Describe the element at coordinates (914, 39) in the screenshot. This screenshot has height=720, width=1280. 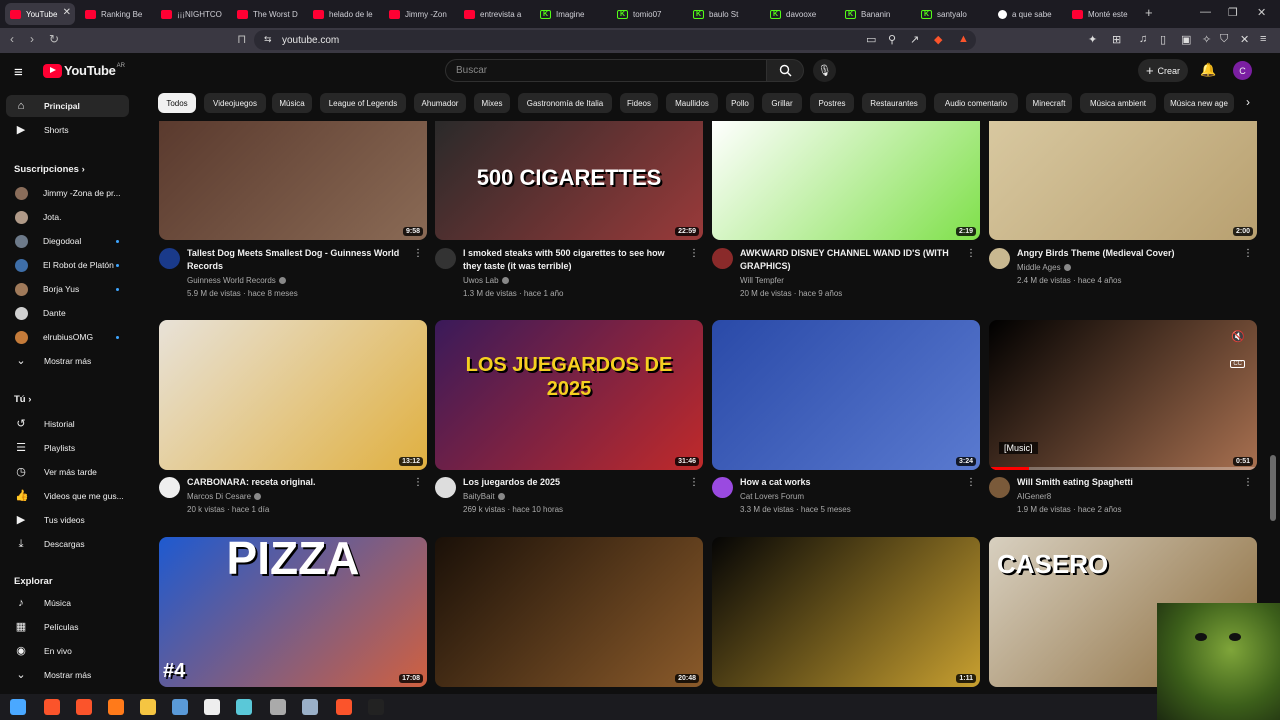
I see `share-icon: ↗` at that location.